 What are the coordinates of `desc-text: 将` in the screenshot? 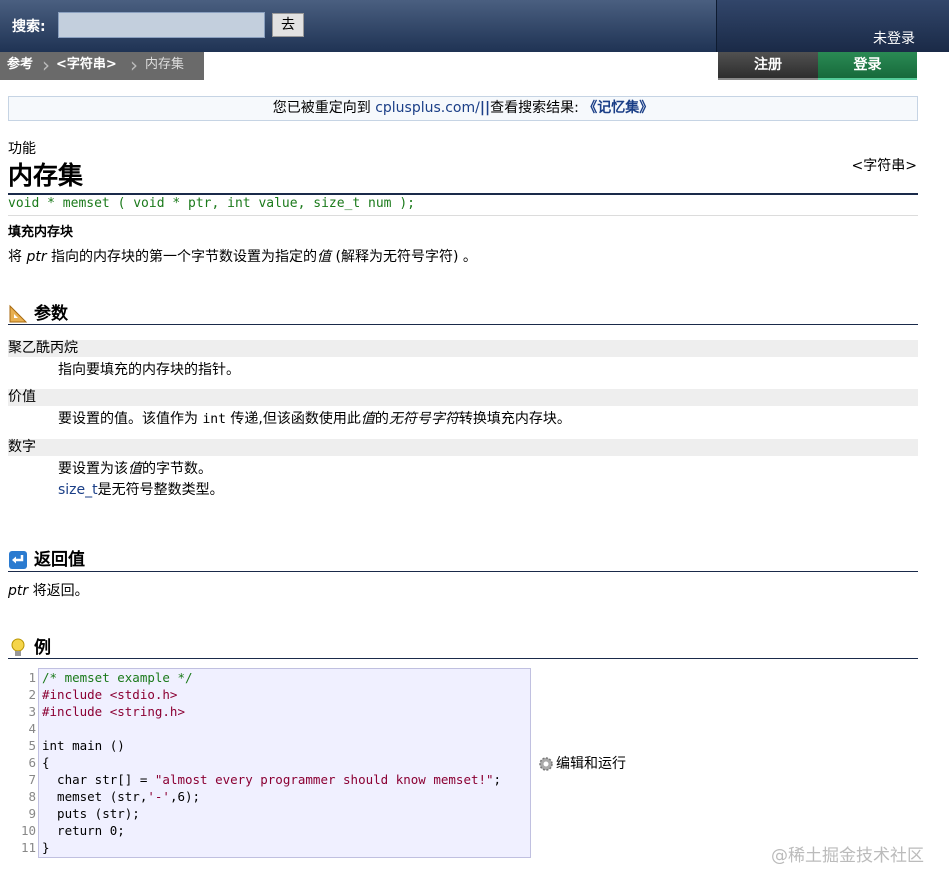 It's located at (15, 257).